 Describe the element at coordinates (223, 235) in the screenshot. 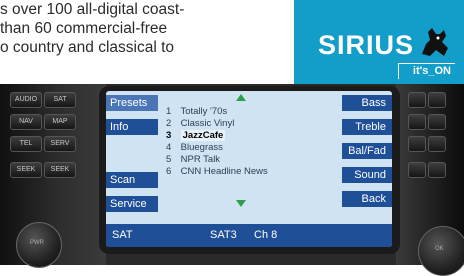

I see `source-label: SAT3` at that location.